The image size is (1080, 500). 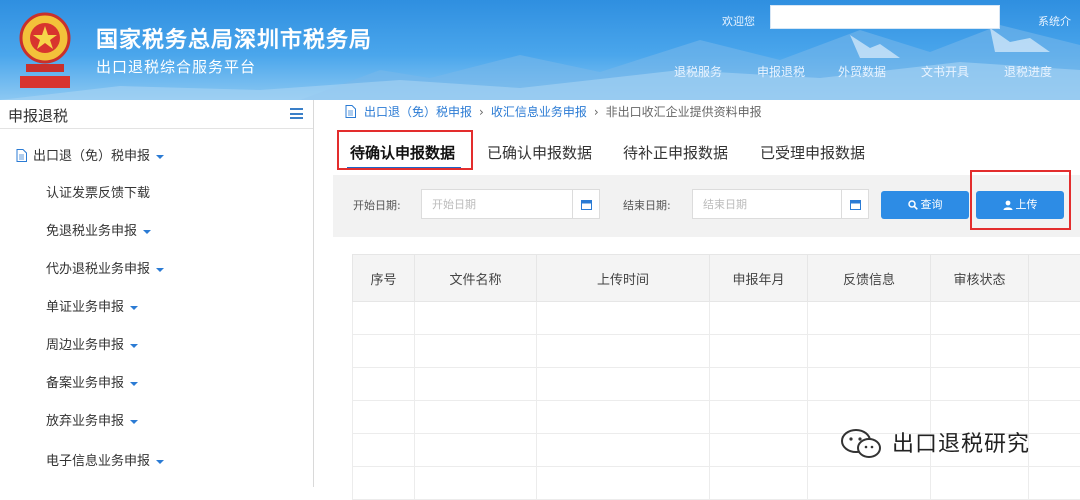 I want to click on tab-pending-confirm: 待确认申报数据, so click(x=402, y=152).